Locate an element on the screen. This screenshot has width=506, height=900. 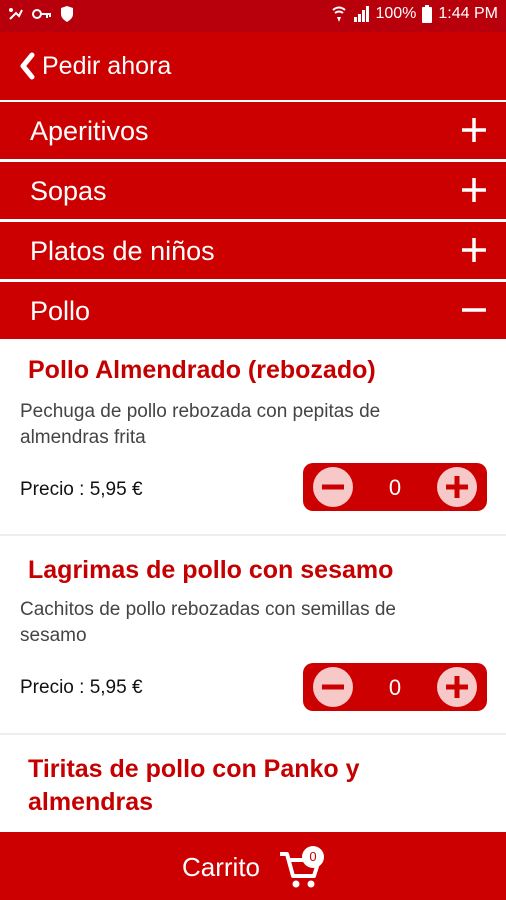
item-description-line: sesamo is located at coordinates (53, 635).